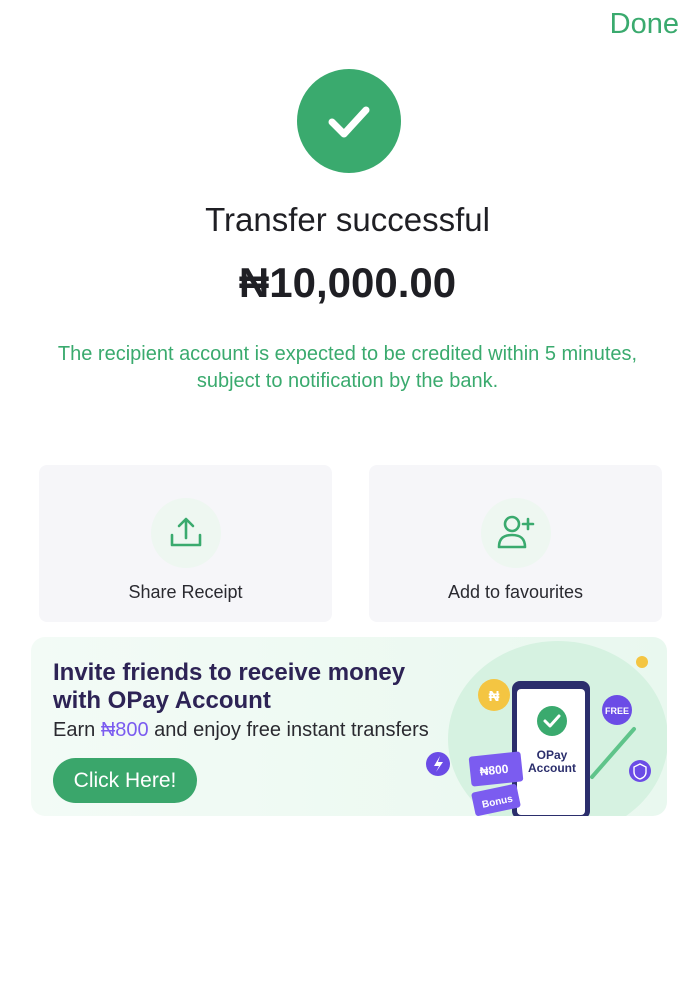 This screenshot has width=695, height=992. Describe the element at coordinates (552, 755) in the screenshot. I see `phone-text-line1: OPay` at that location.